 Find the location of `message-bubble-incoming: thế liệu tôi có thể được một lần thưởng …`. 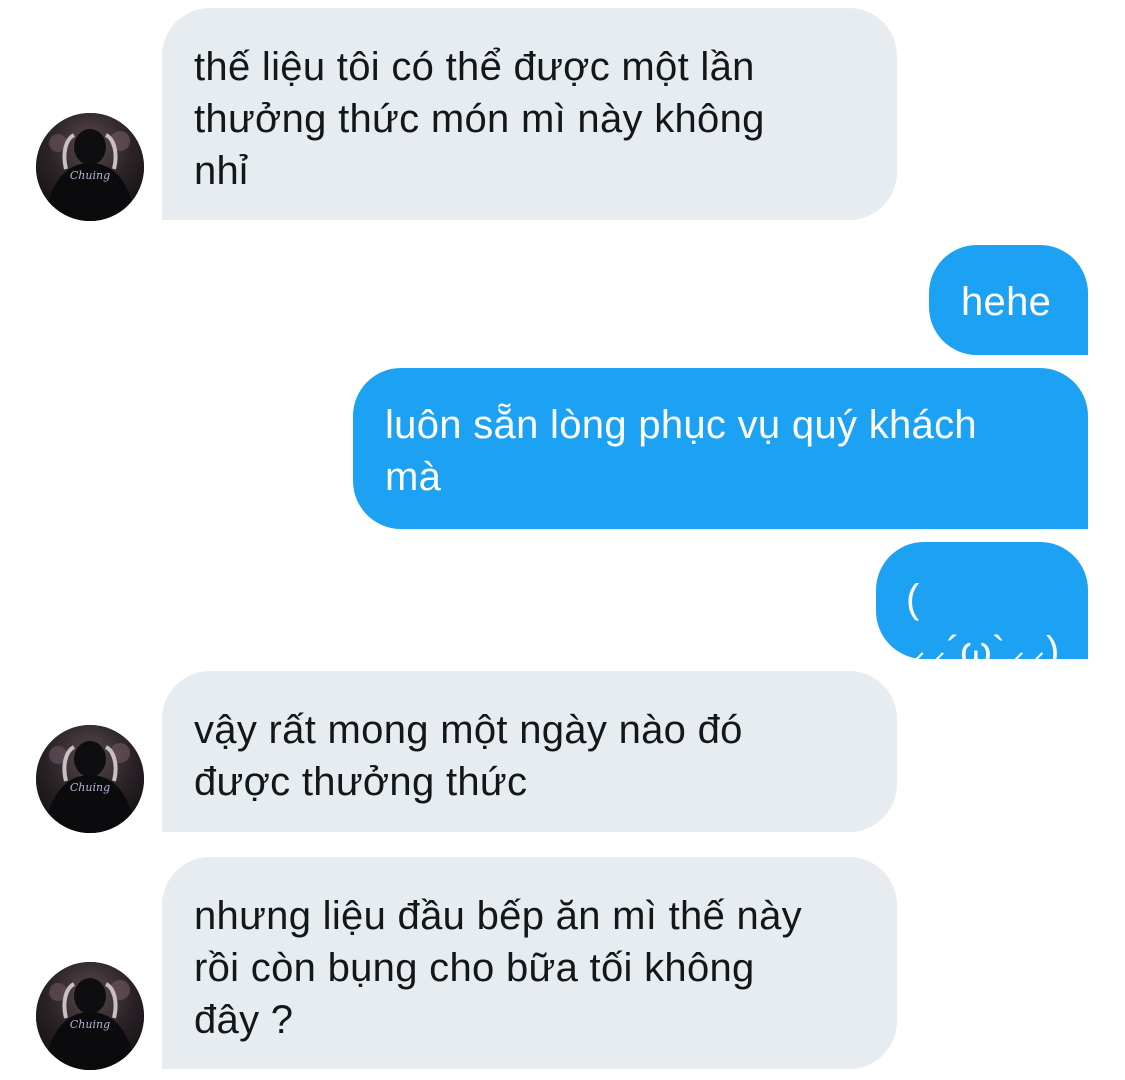

message-bubble-incoming: thế liệu tôi có thể được một lần thưởng … is located at coordinates (529, 114).